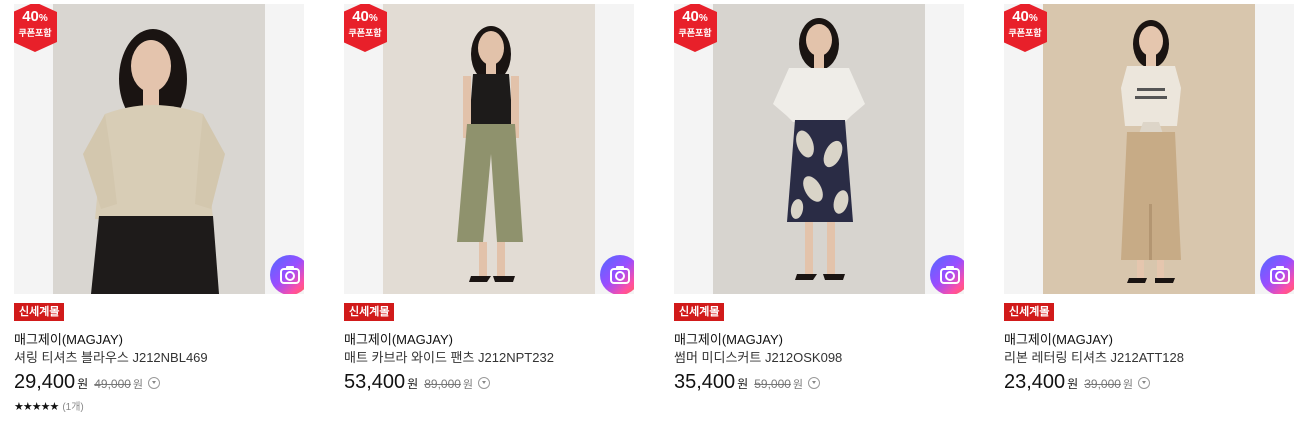  I want to click on price-row: 23,400 원 39,000 원, so click(1077, 382).